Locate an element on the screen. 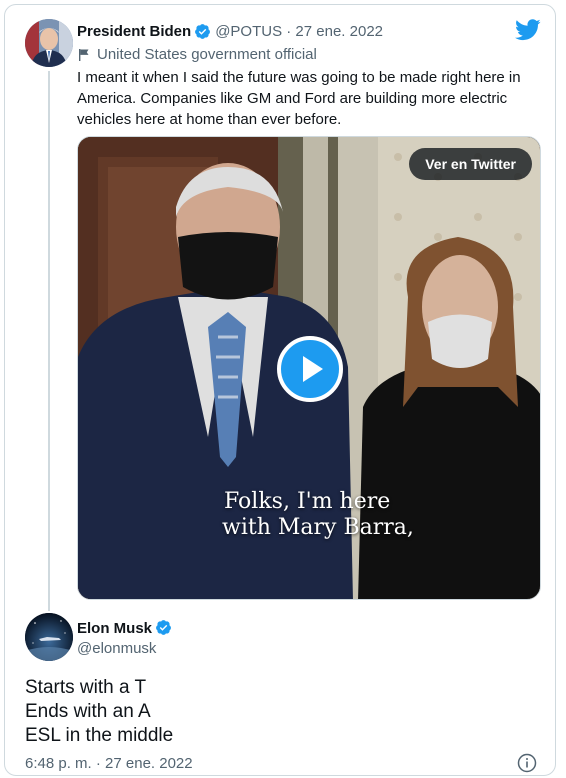  author-handle: @elonmusk is located at coordinates (116, 648).